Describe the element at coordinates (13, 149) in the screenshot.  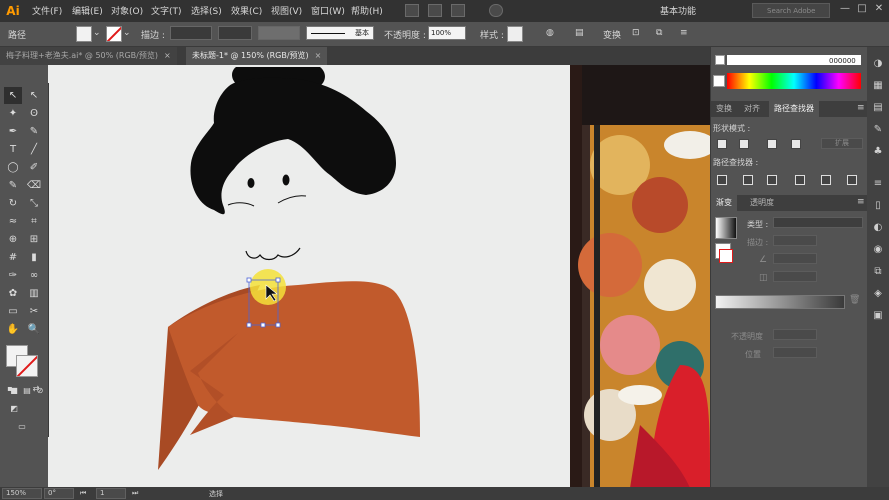
I see `type-icon: T` at that location.